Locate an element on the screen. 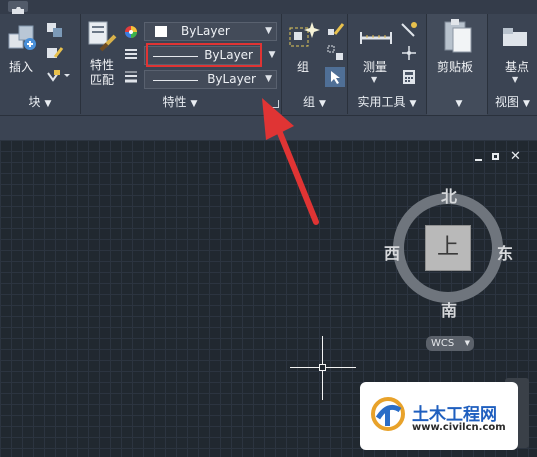  compass-east: 东 is located at coordinates (505, 252).